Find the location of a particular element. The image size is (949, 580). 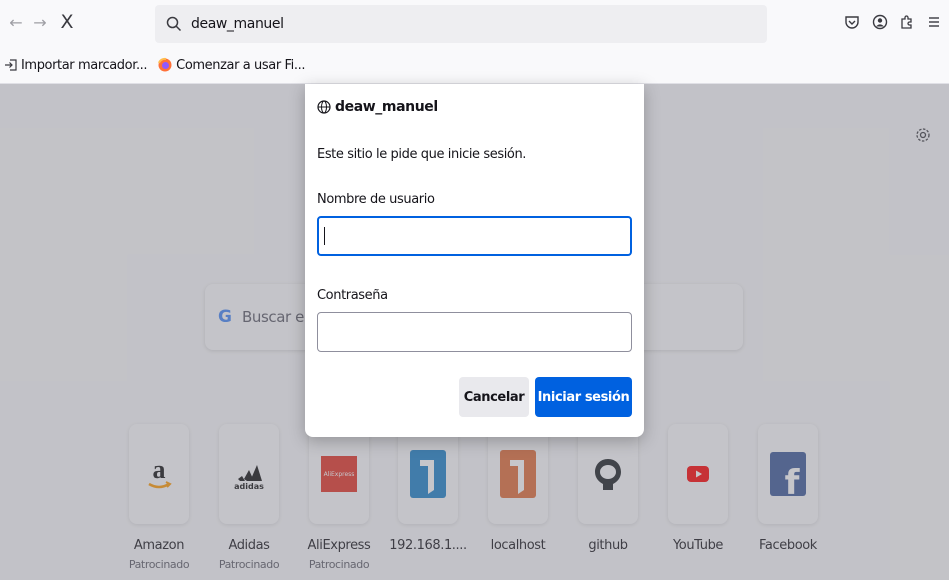

forward-button: → is located at coordinates (40, 22).